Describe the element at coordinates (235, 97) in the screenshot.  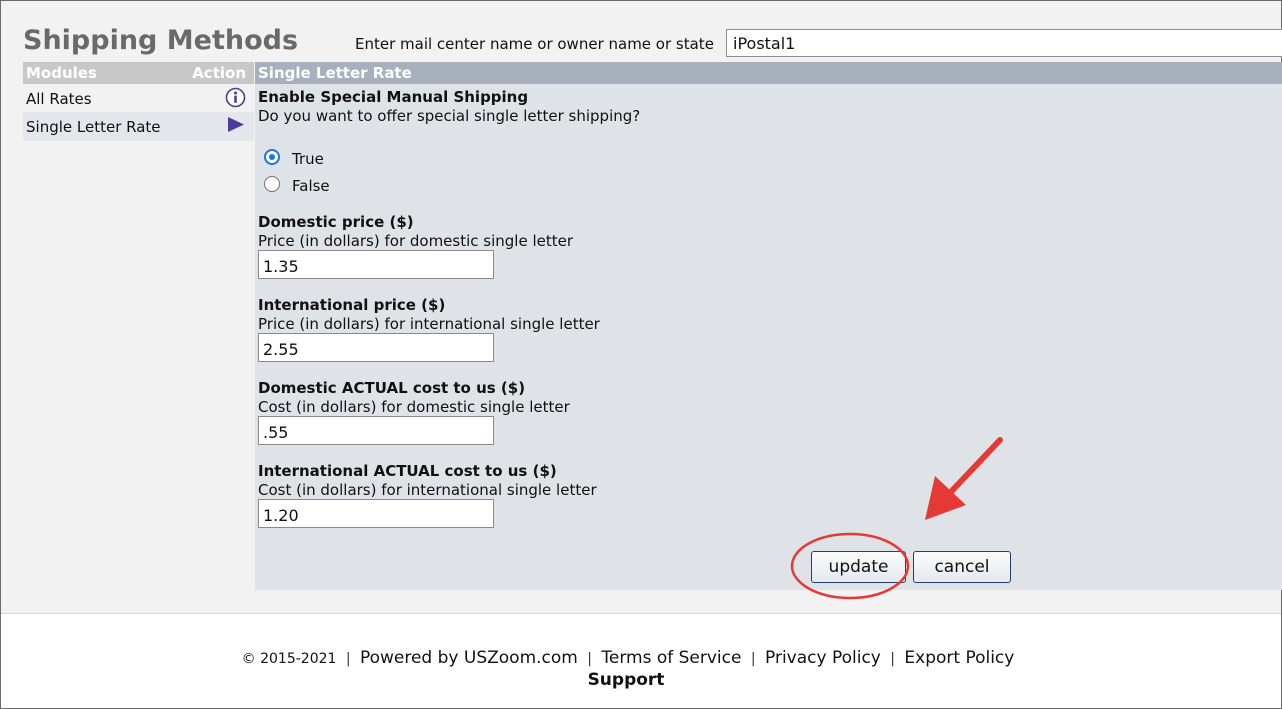
I see `info-icon` at that location.